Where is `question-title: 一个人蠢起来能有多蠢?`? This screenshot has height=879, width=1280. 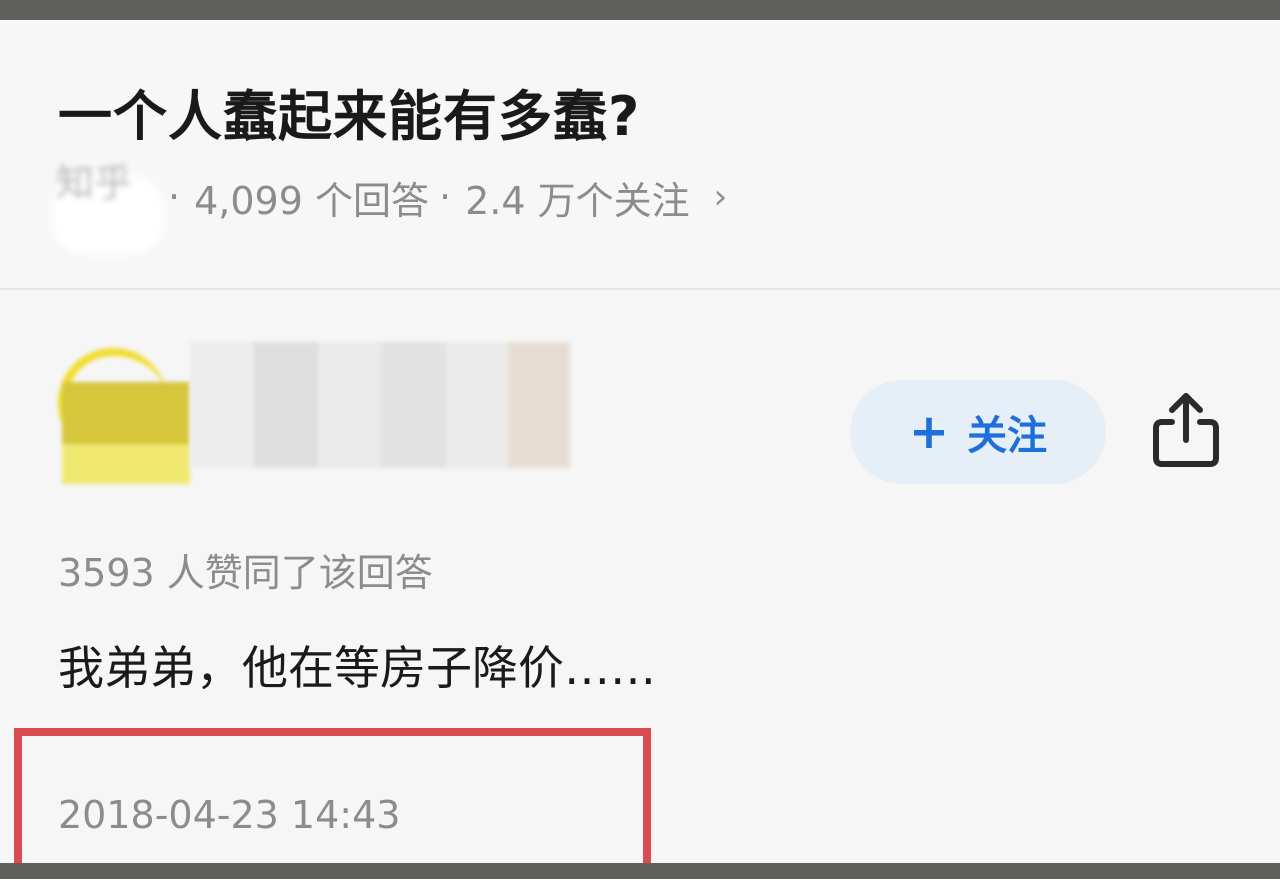
question-title: 一个人蠢起来能有多蠢? is located at coordinates (349, 111).